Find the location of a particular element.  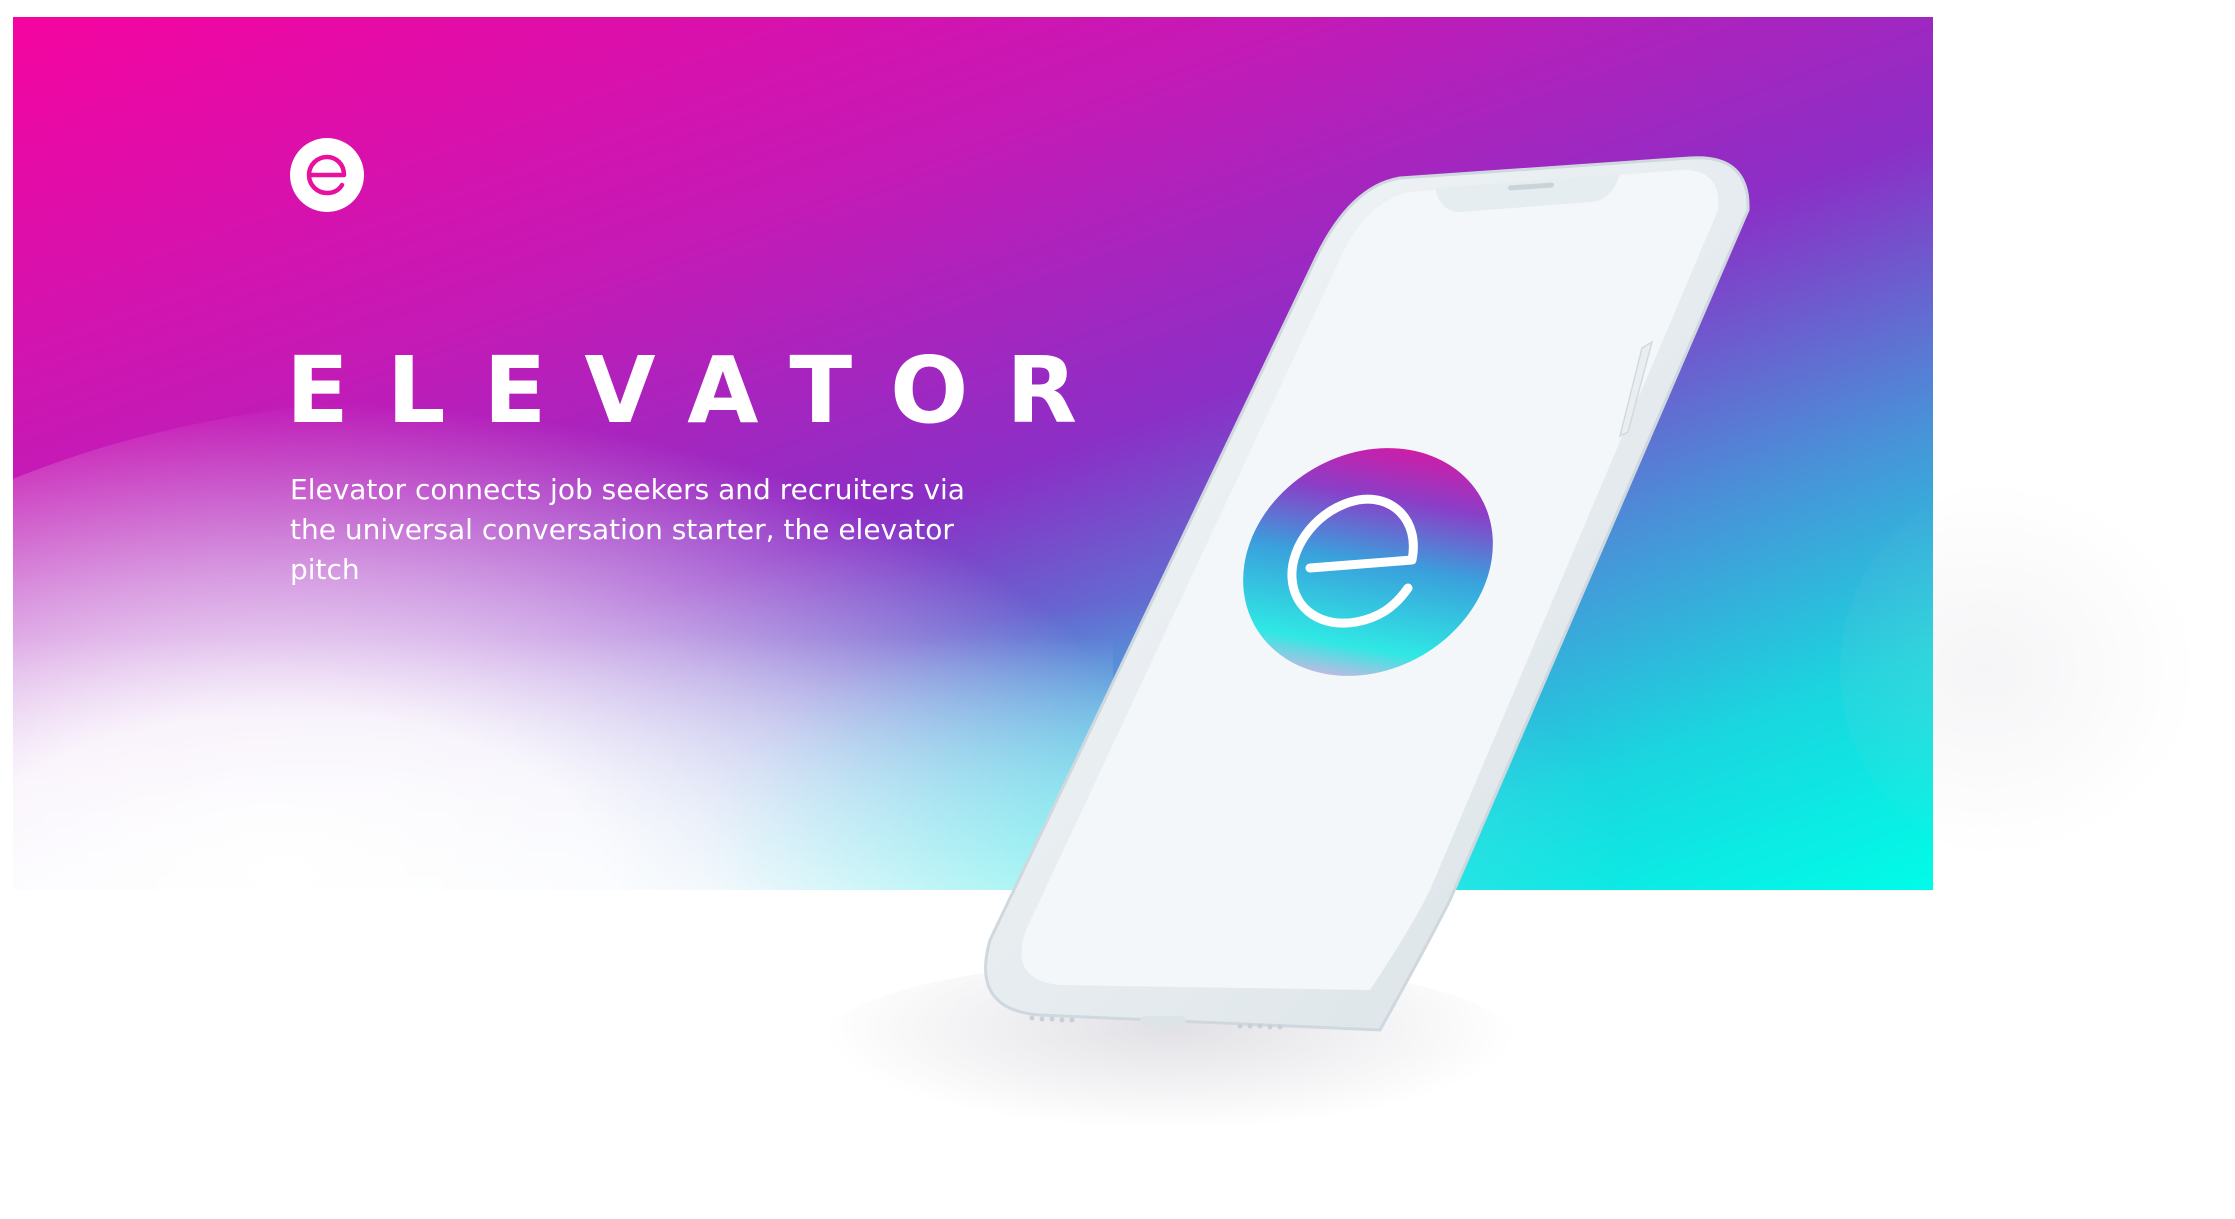

background-glow is located at coordinates (2020, 670).